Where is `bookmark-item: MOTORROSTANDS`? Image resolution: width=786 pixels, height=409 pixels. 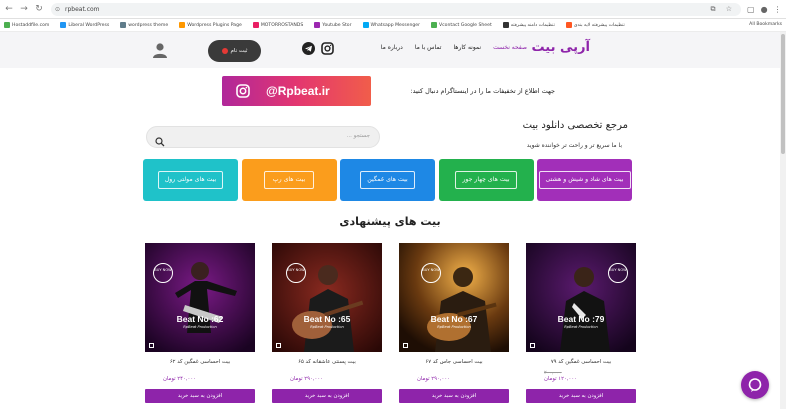 bookmark-item: MOTORROSTANDS is located at coordinates (278, 25).